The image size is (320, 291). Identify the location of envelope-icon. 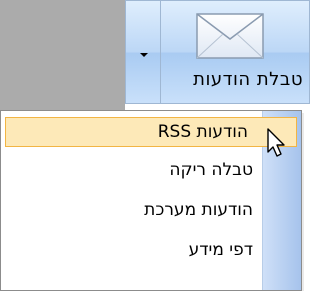
(230, 36).